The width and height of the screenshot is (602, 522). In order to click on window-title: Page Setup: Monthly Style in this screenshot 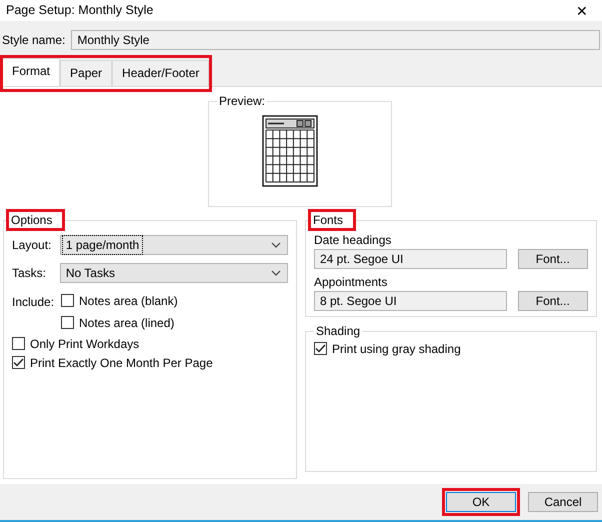, I will do `click(80, 11)`.